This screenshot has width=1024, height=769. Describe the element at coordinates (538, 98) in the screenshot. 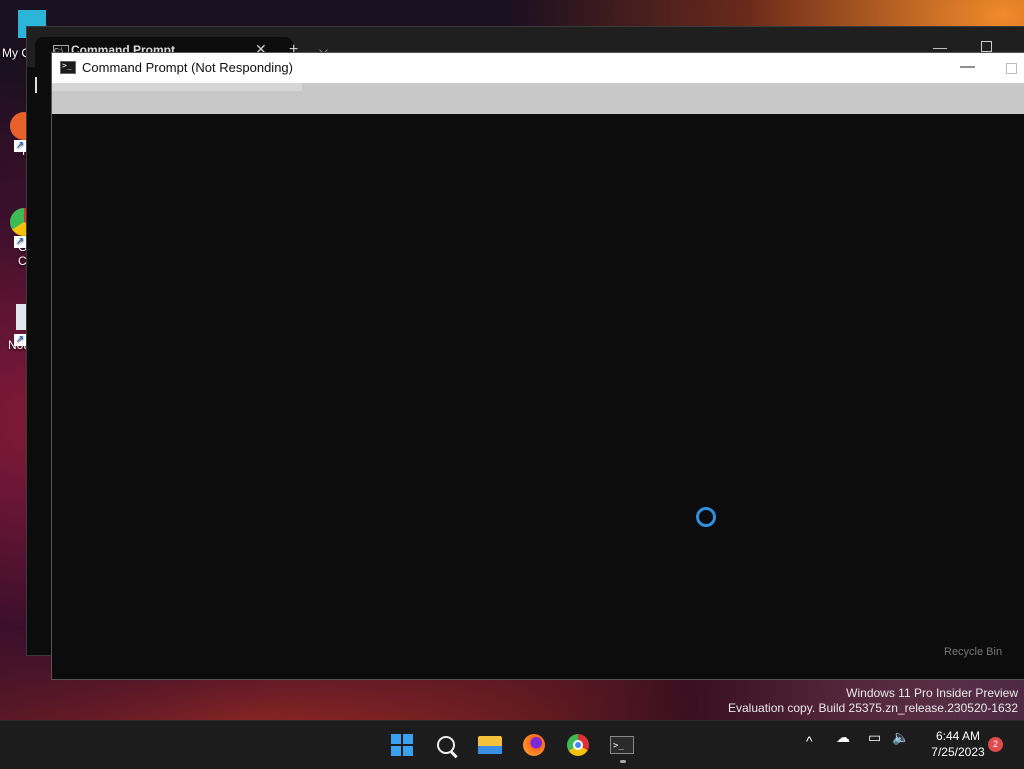

I see `ghost-tab-strip` at that location.